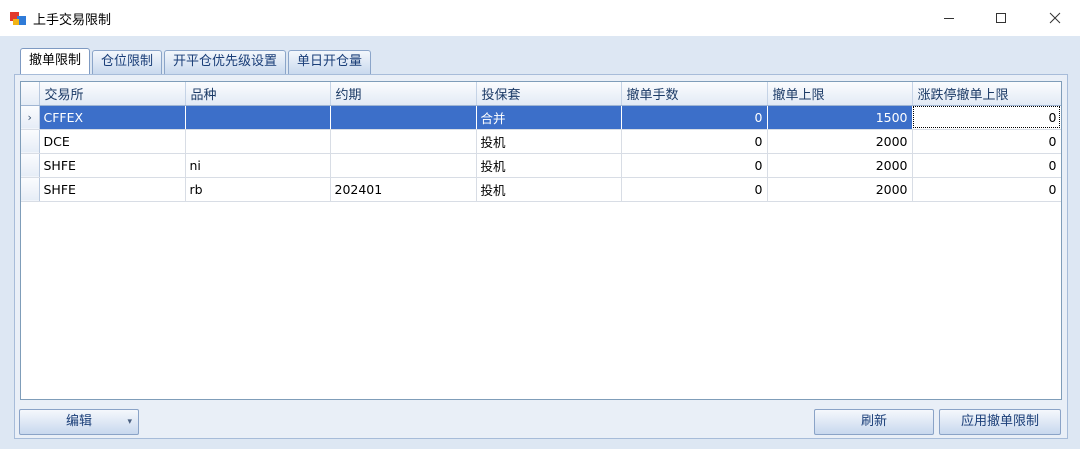 Image resolution: width=1080 pixels, height=449 pixels. I want to click on refresh-button: 刷新, so click(874, 422).